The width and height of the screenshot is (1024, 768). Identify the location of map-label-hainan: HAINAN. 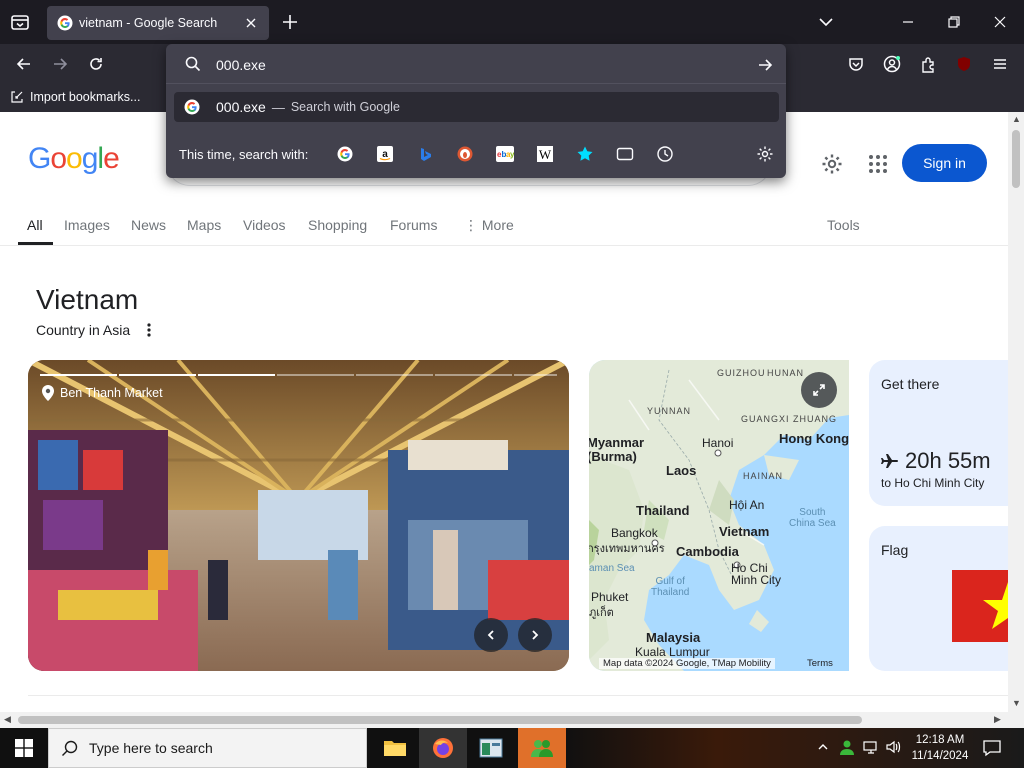
(763, 476).